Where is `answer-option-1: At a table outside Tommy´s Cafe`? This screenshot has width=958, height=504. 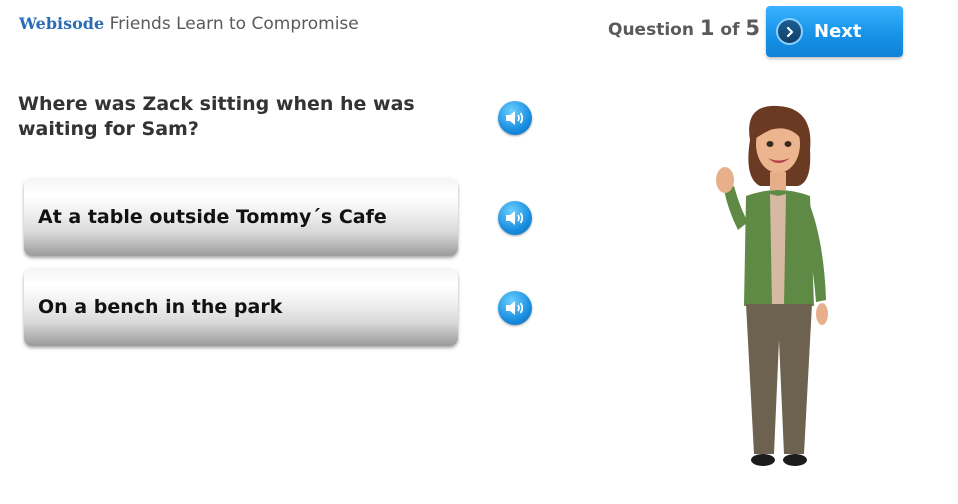
answer-option-1: At a table outside Tommy´s Cafe is located at coordinates (241, 217).